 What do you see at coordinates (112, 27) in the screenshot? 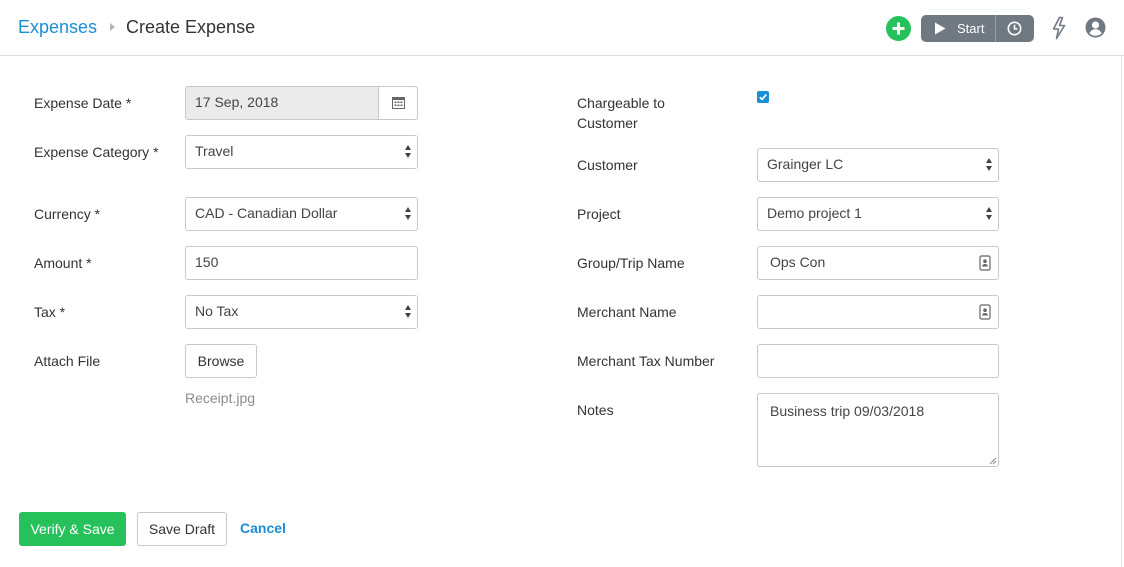
I see `chevron-right-icon` at bounding box center [112, 27].